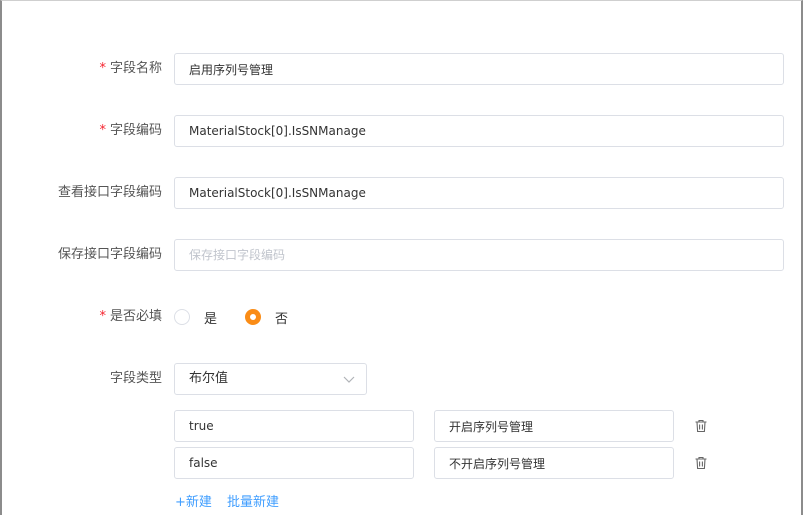  I want to click on save-api-code-input, so click(479, 255).